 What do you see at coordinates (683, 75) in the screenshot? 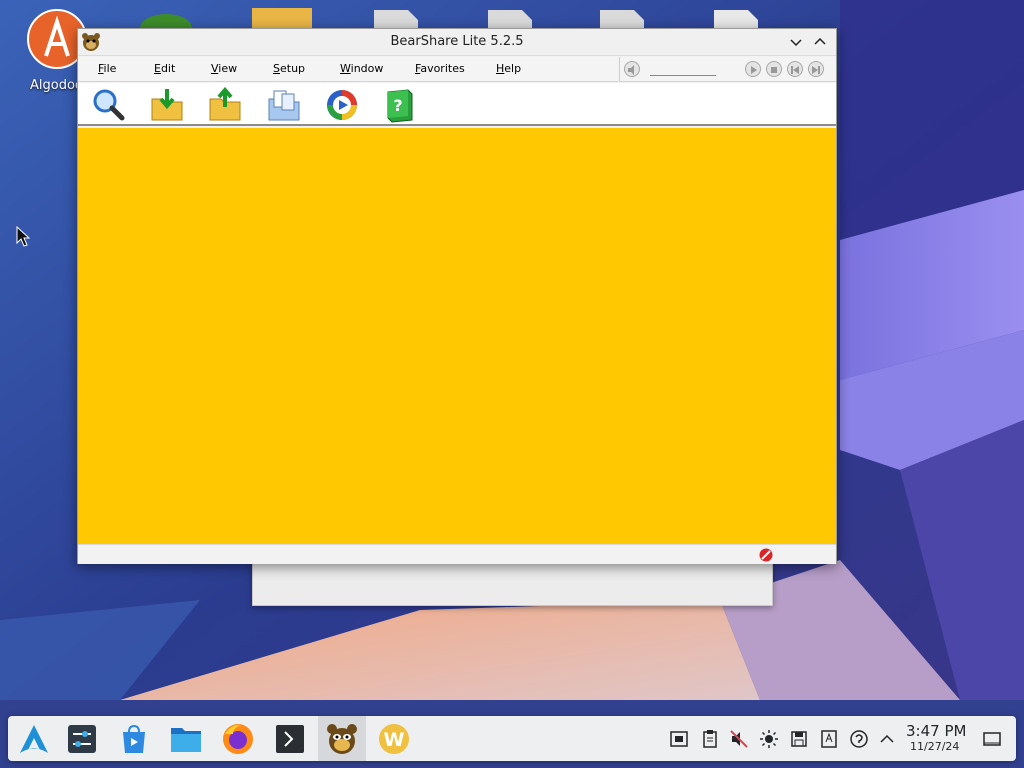
I see `player-volume-slider` at bounding box center [683, 75].